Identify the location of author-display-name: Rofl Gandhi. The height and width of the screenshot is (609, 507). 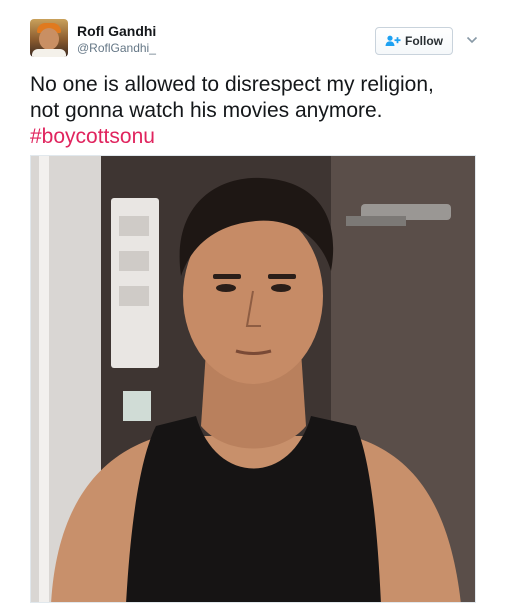
(116, 31).